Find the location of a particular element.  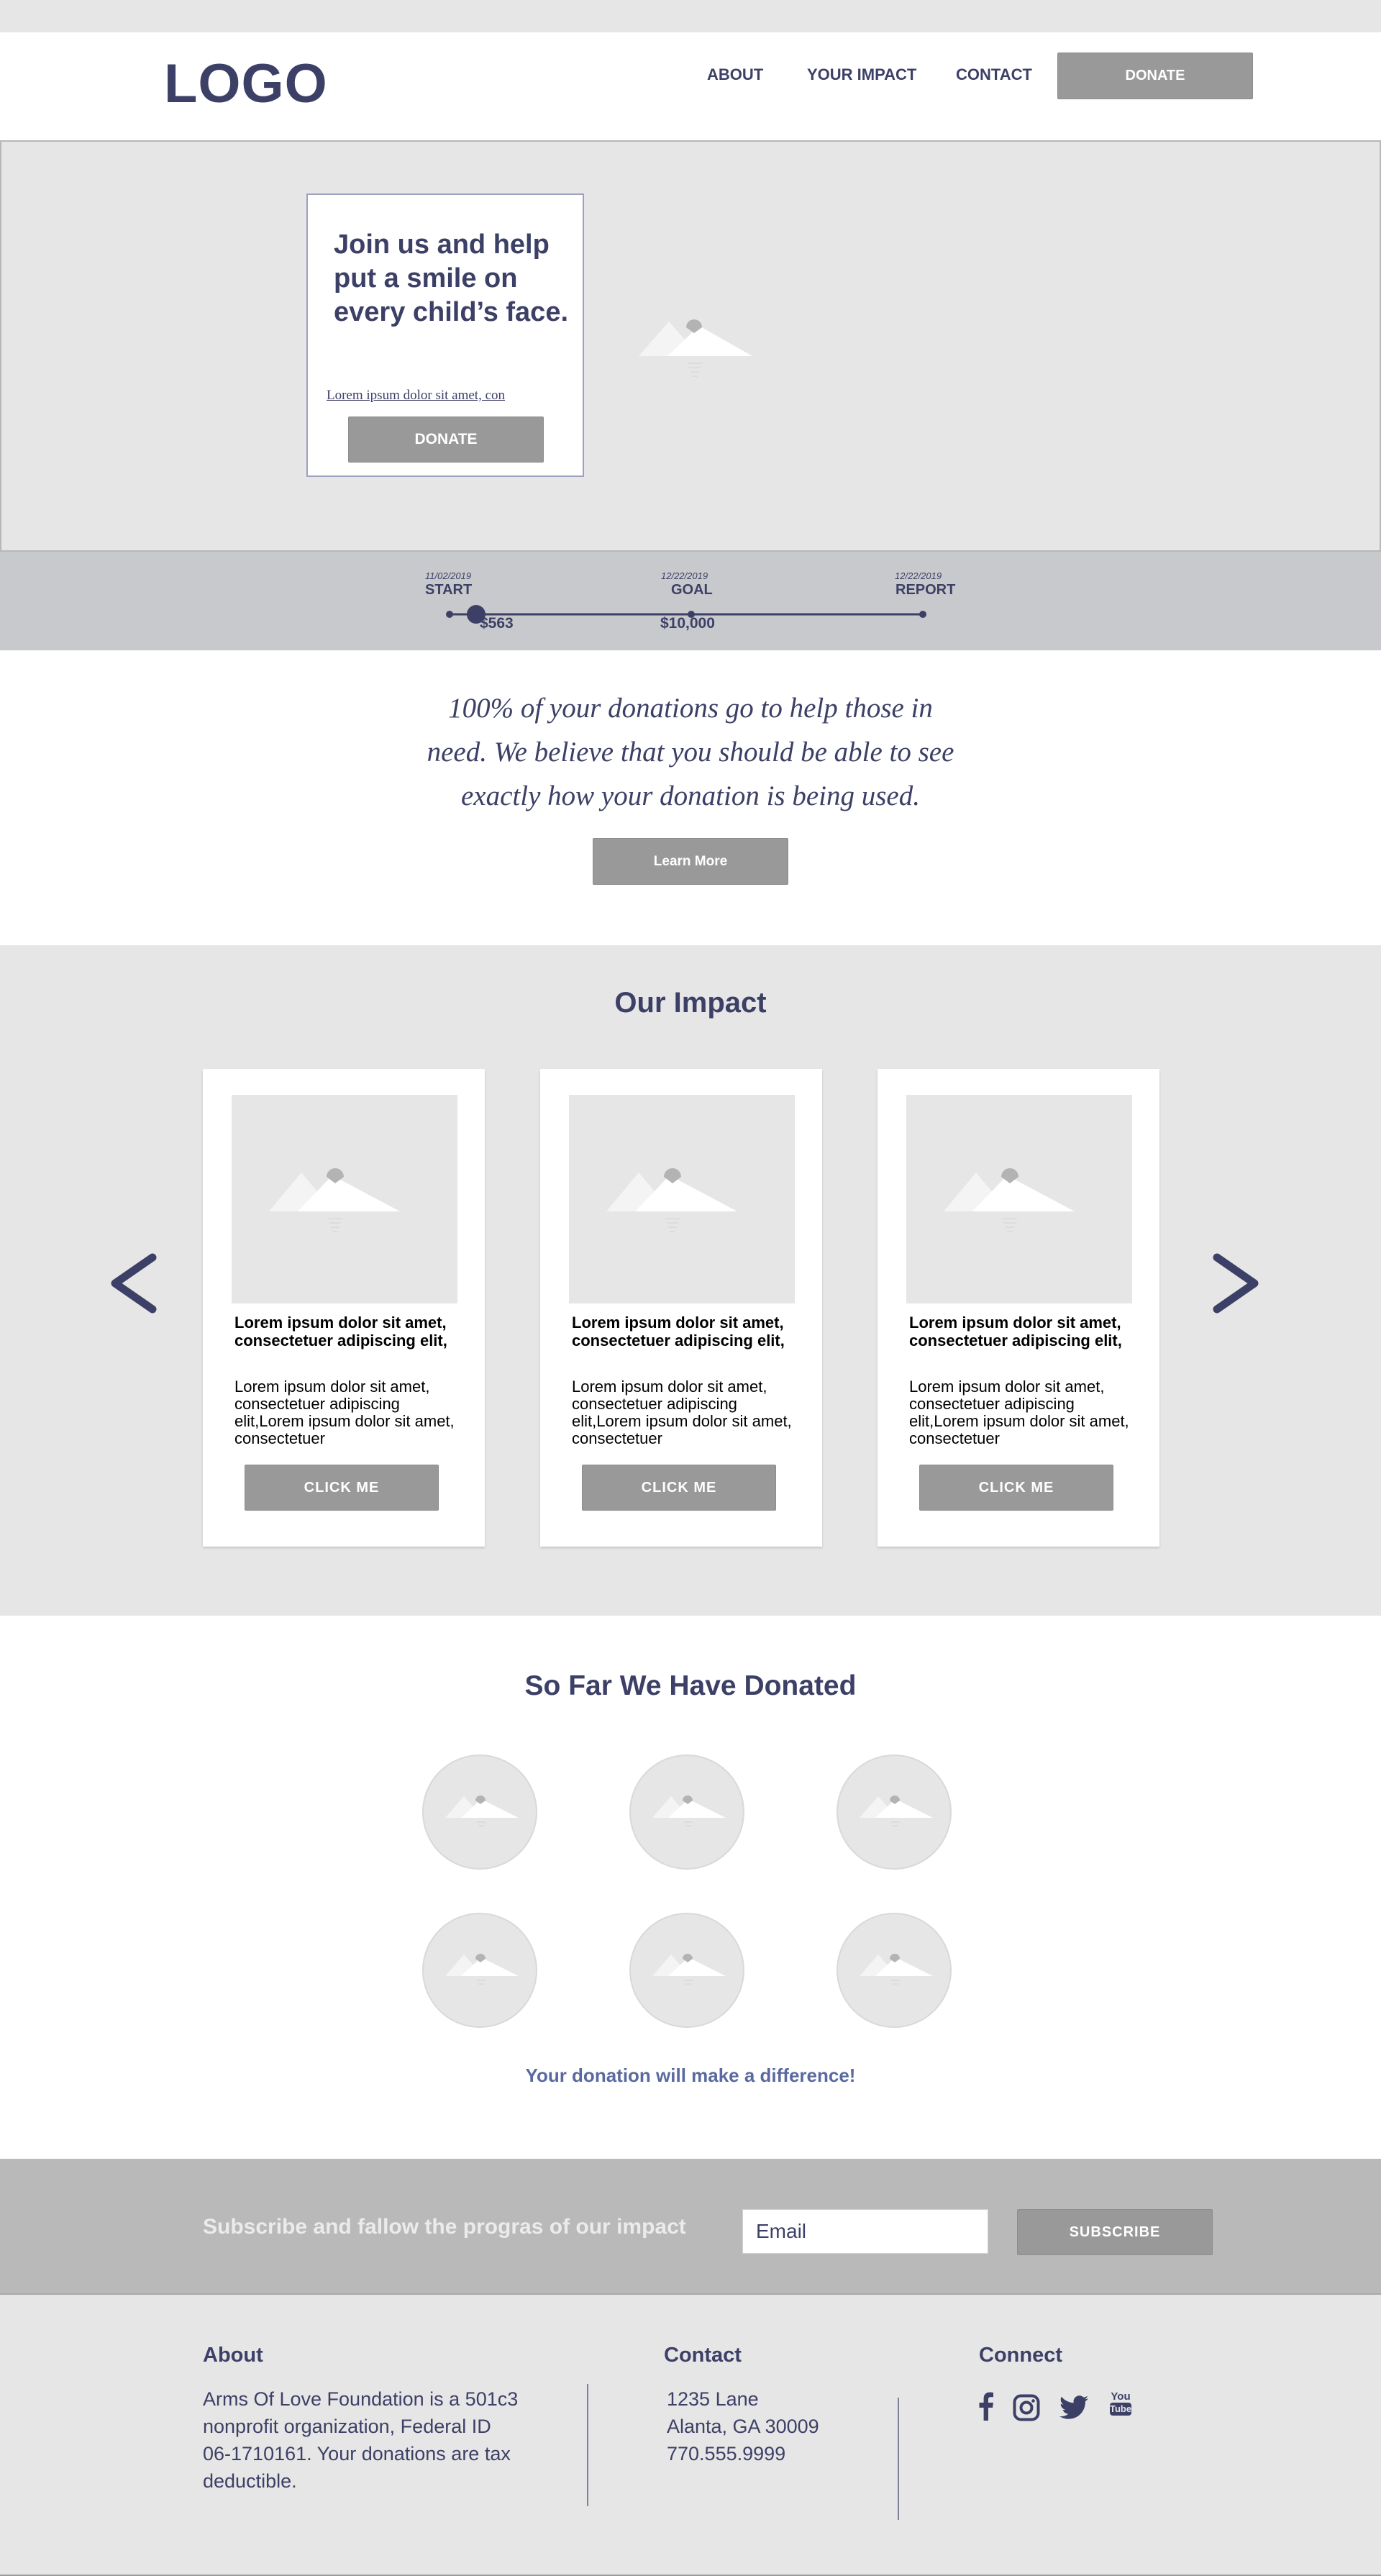

youtube-icon-top: You is located at coordinates (1121, 2396).